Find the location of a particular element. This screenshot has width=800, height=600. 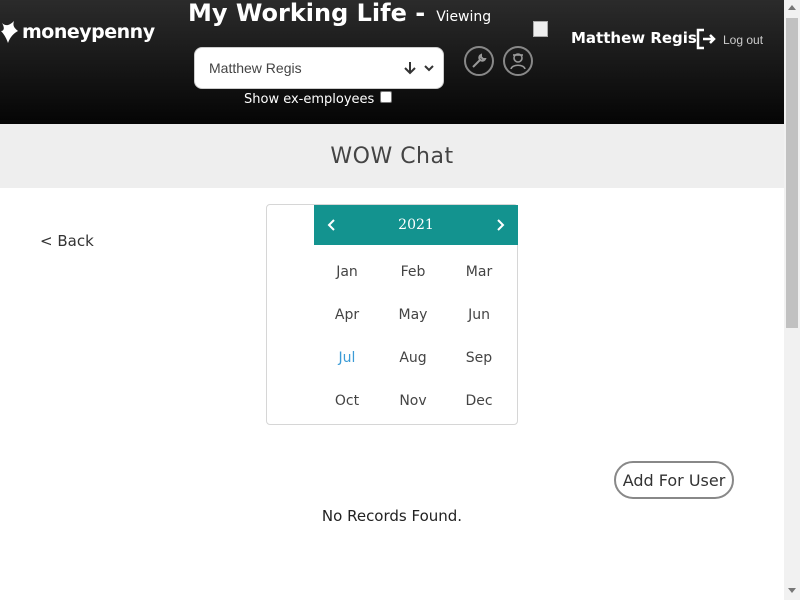

support-user-button is located at coordinates (518, 61).